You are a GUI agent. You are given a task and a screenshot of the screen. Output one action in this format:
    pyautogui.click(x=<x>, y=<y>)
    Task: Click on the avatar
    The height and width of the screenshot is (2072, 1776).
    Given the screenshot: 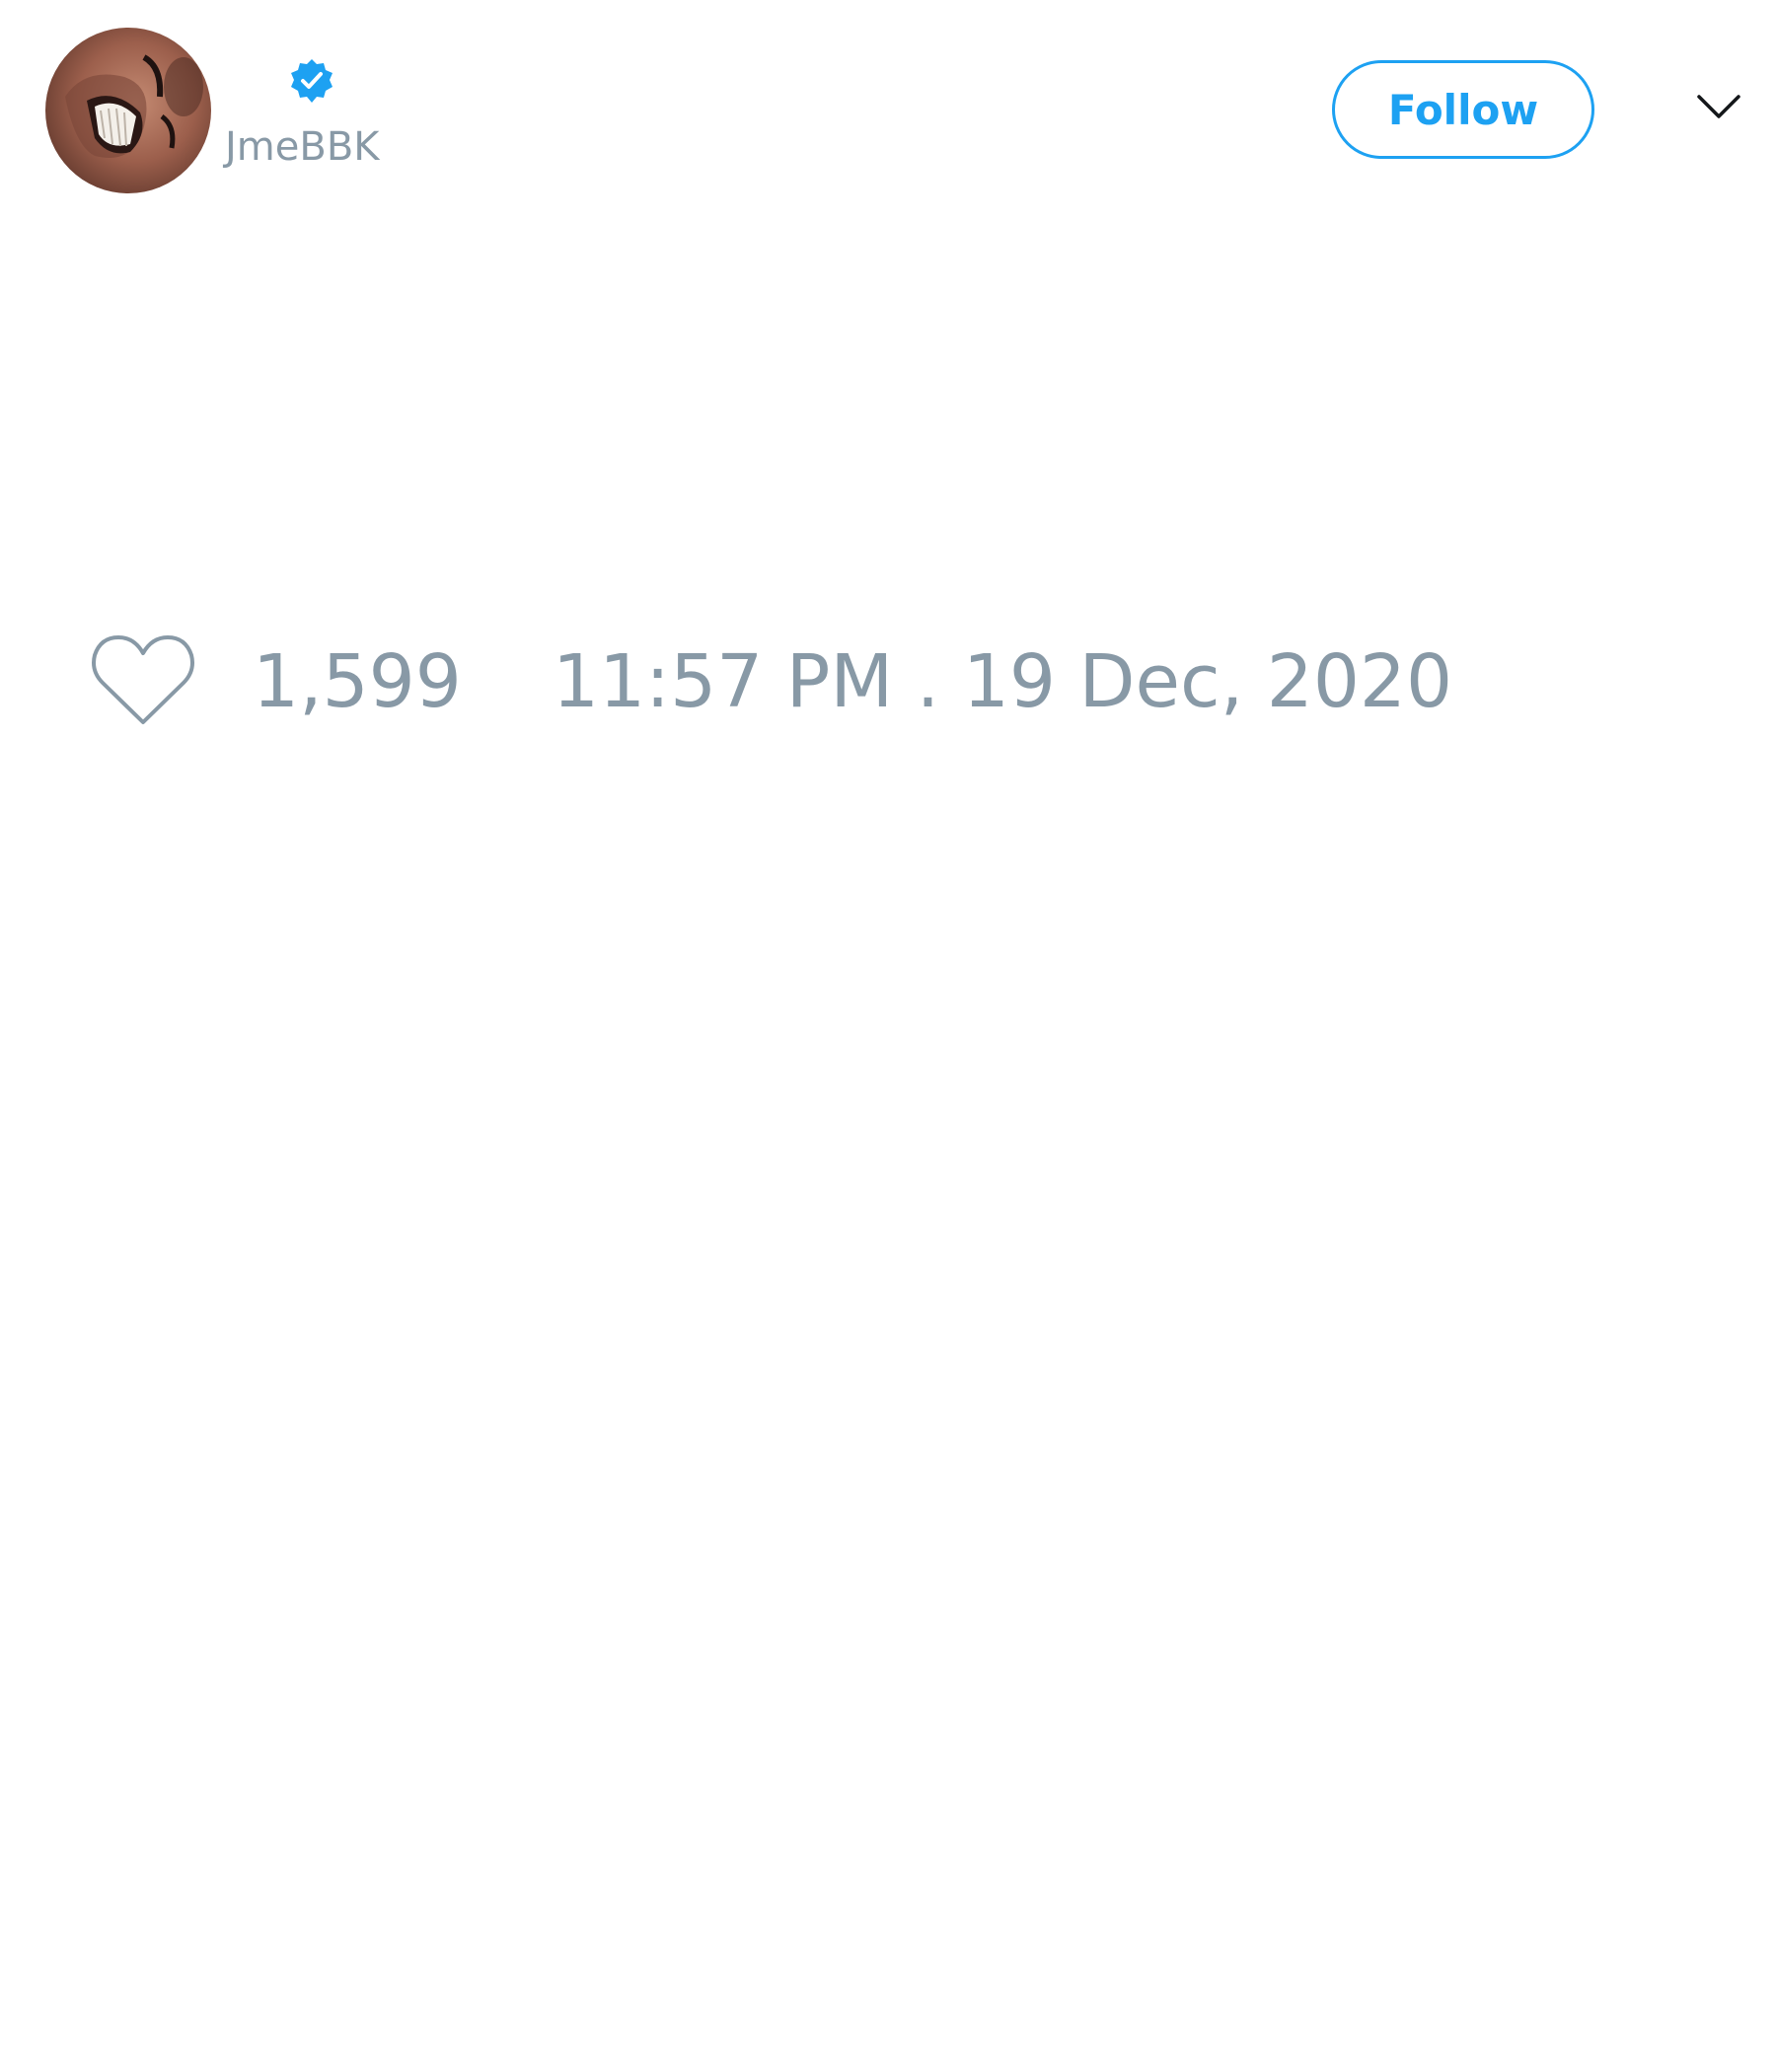 What is the action you would take?
    pyautogui.click(x=128, y=111)
    